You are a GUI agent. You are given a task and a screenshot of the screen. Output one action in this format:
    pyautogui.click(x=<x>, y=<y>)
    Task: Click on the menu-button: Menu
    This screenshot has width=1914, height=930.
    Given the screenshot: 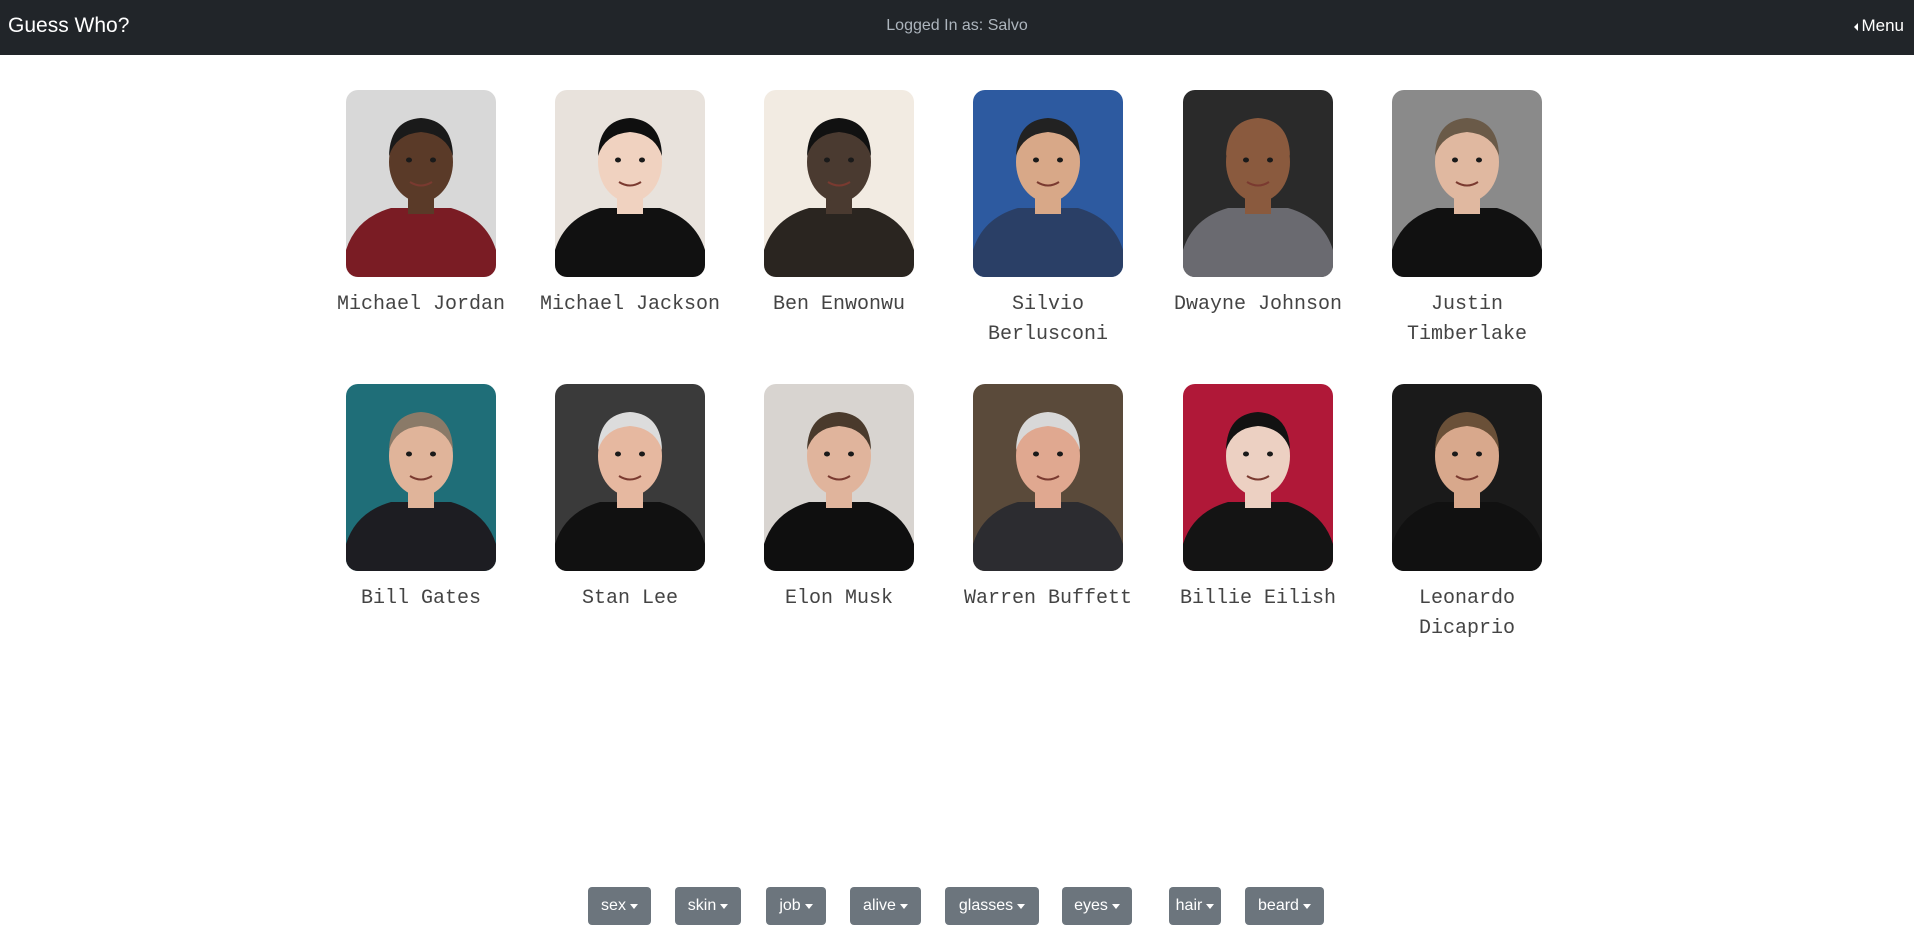 What is the action you would take?
    pyautogui.click(x=1879, y=26)
    